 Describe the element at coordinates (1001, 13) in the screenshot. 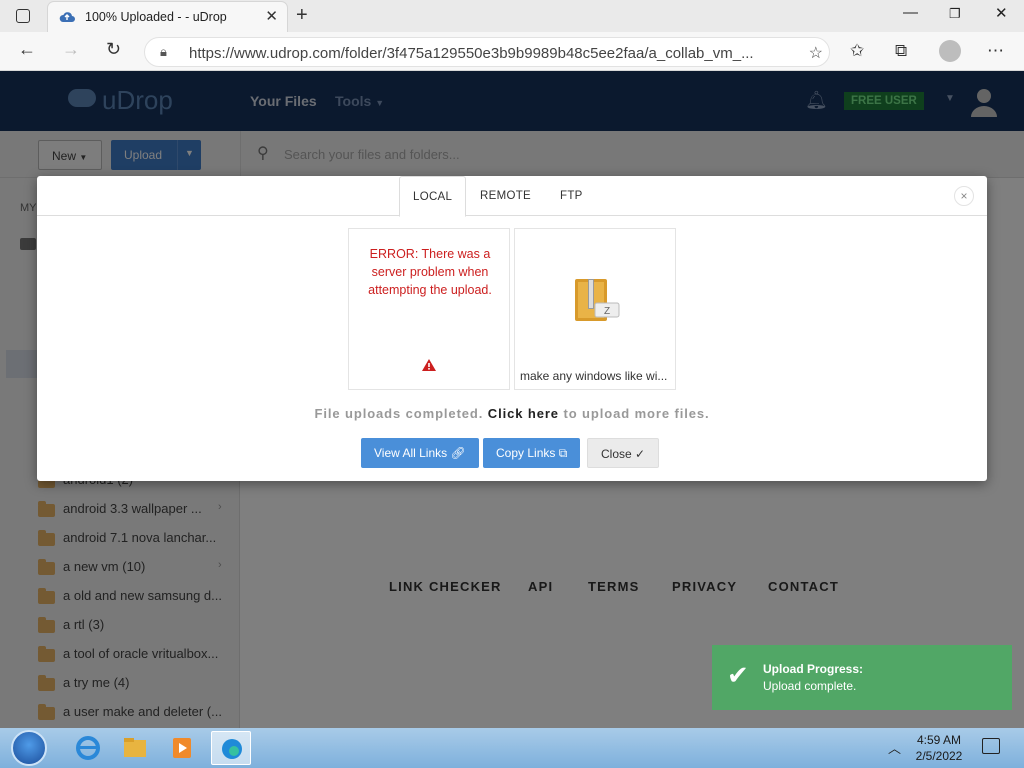

I see `close-window-icon: ✕` at that location.